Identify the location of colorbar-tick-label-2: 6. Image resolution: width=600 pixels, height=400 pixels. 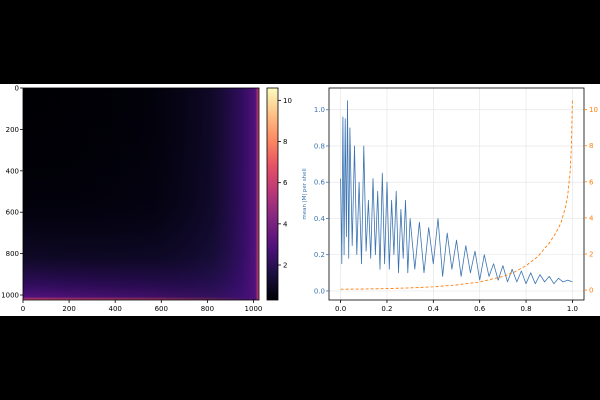
(285, 183).